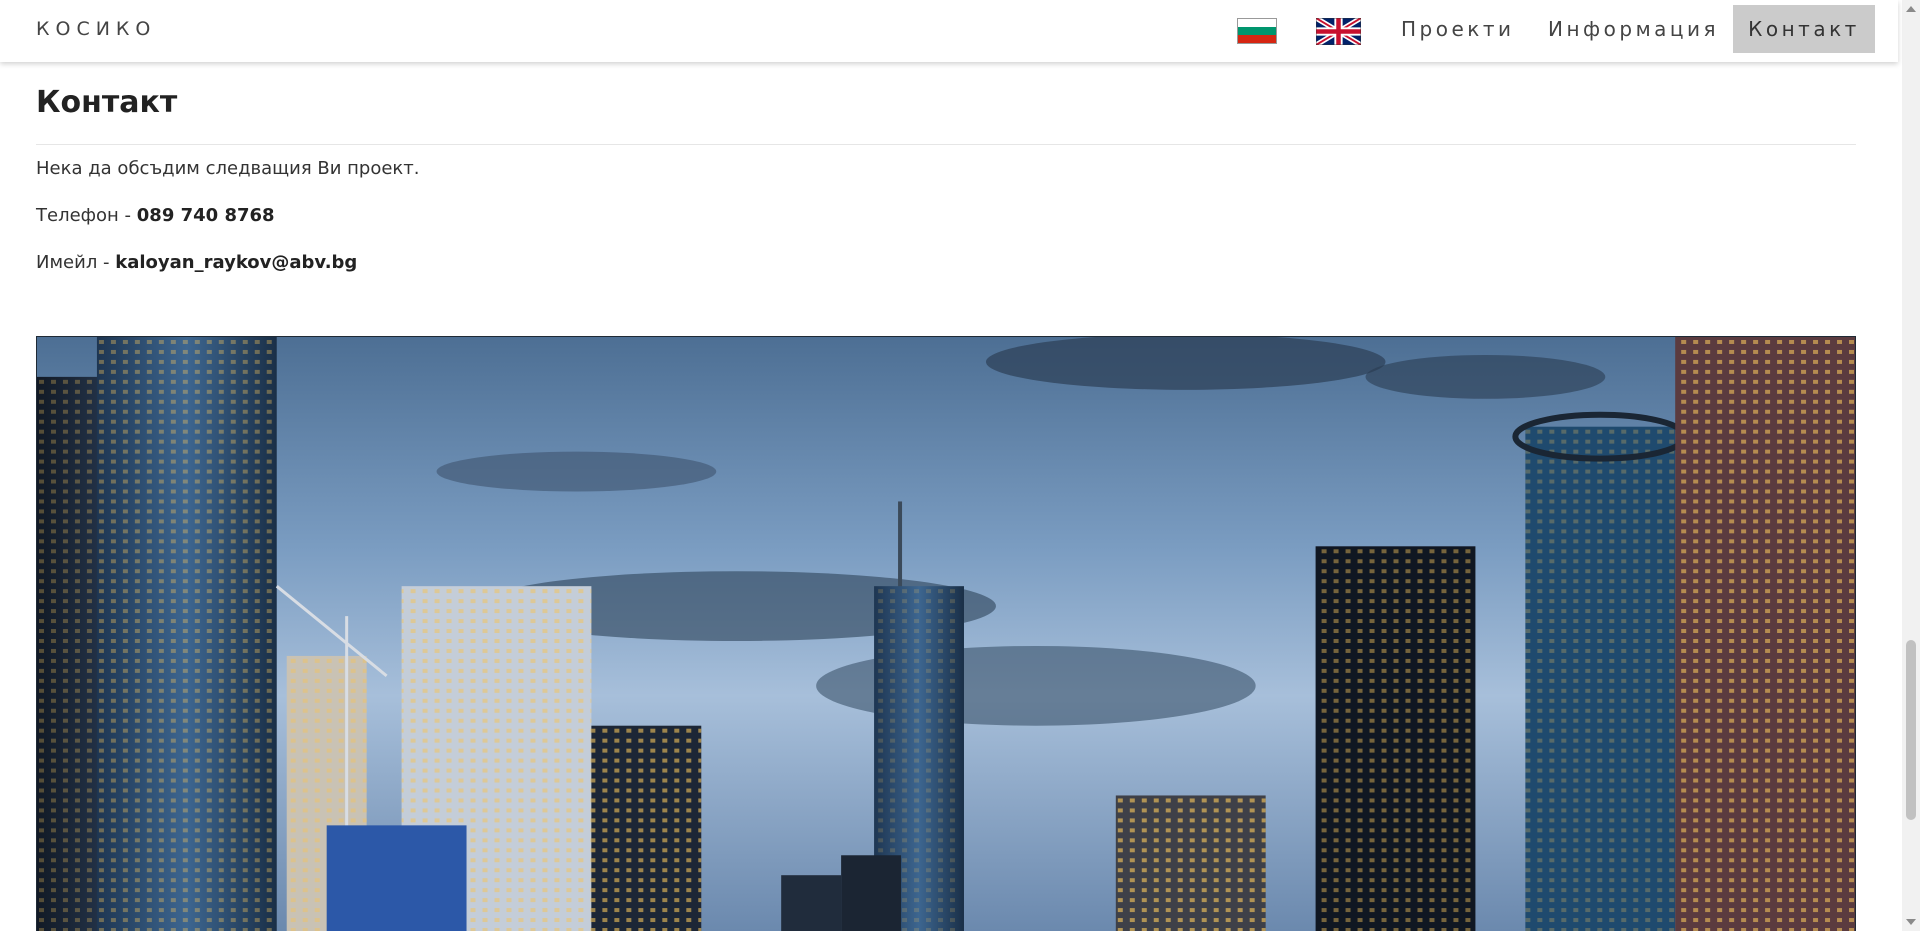  I want to click on phone-line: Телефон - 089 740 8768, so click(155, 215).